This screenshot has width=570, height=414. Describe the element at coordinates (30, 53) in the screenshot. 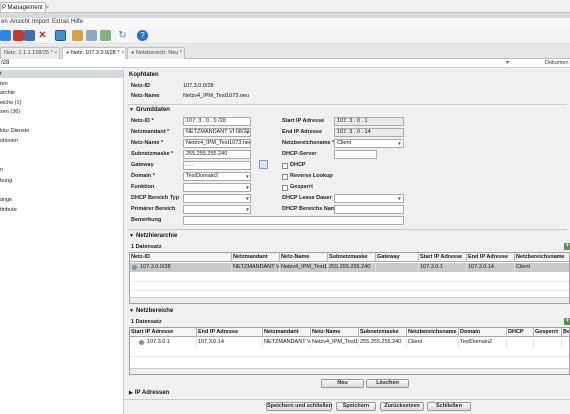

I see `tab-netz-1: Netz: 1.1.1.128/25 * ×` at that location.